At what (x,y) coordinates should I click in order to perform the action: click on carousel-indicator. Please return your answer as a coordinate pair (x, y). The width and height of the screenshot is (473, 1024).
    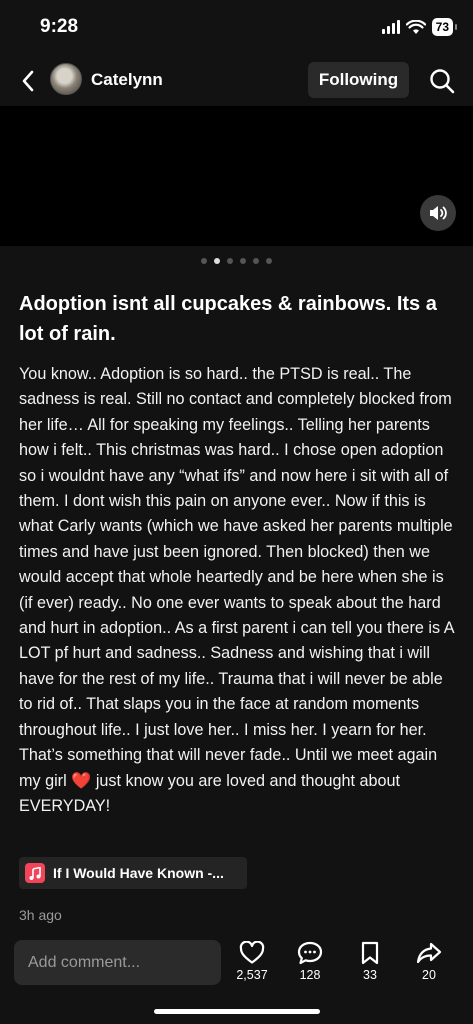
    Looking at the image, I should click on (236, 261).